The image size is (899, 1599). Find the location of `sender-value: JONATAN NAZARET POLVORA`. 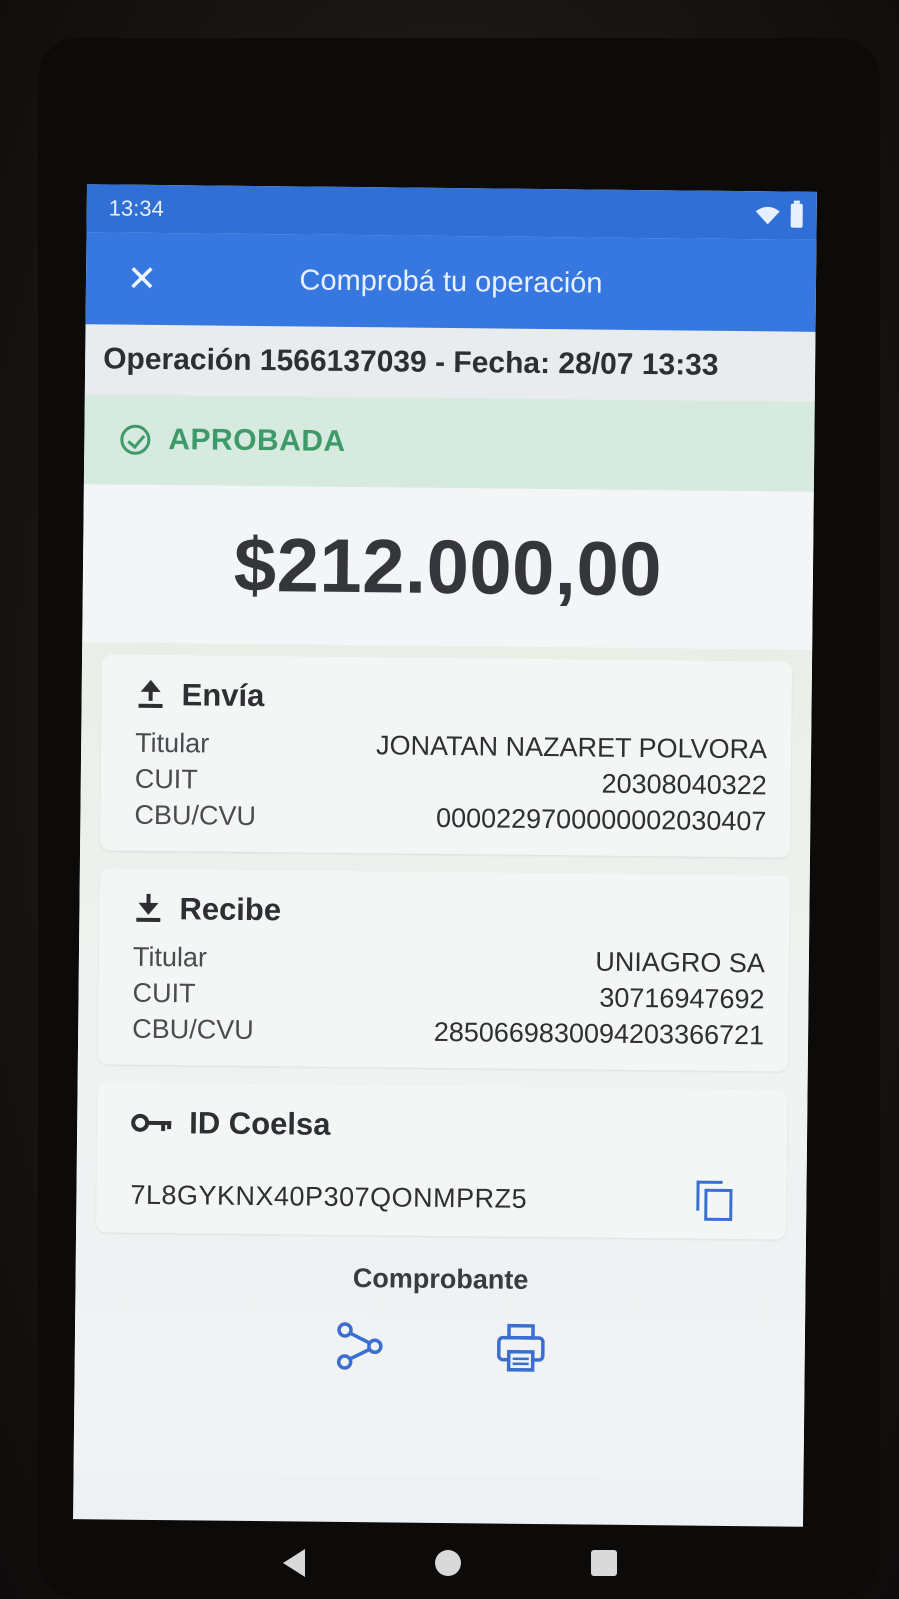

sender-value: JONATAN NAZARET POLVORA is located at coordinates (571, 747).